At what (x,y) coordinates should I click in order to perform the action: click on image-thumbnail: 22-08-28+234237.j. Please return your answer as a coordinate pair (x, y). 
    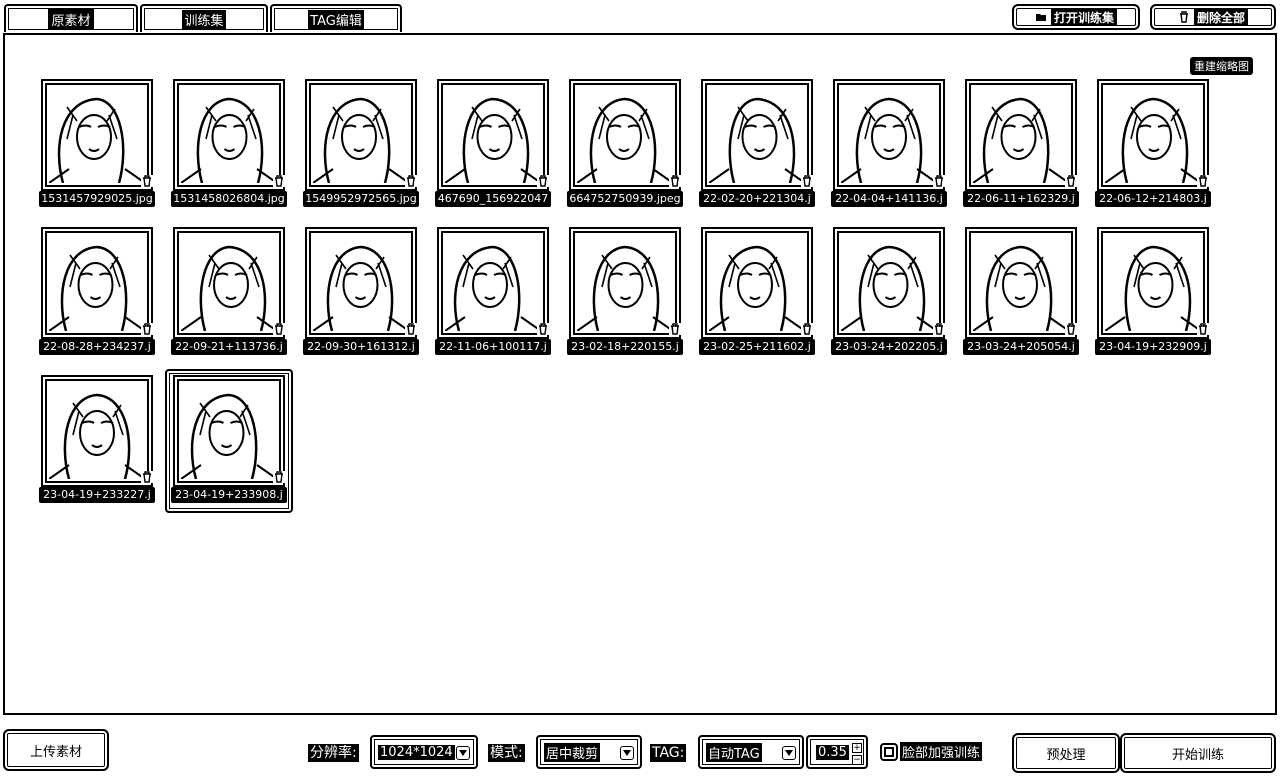
    Looking at the image, I should click on (97, 291).